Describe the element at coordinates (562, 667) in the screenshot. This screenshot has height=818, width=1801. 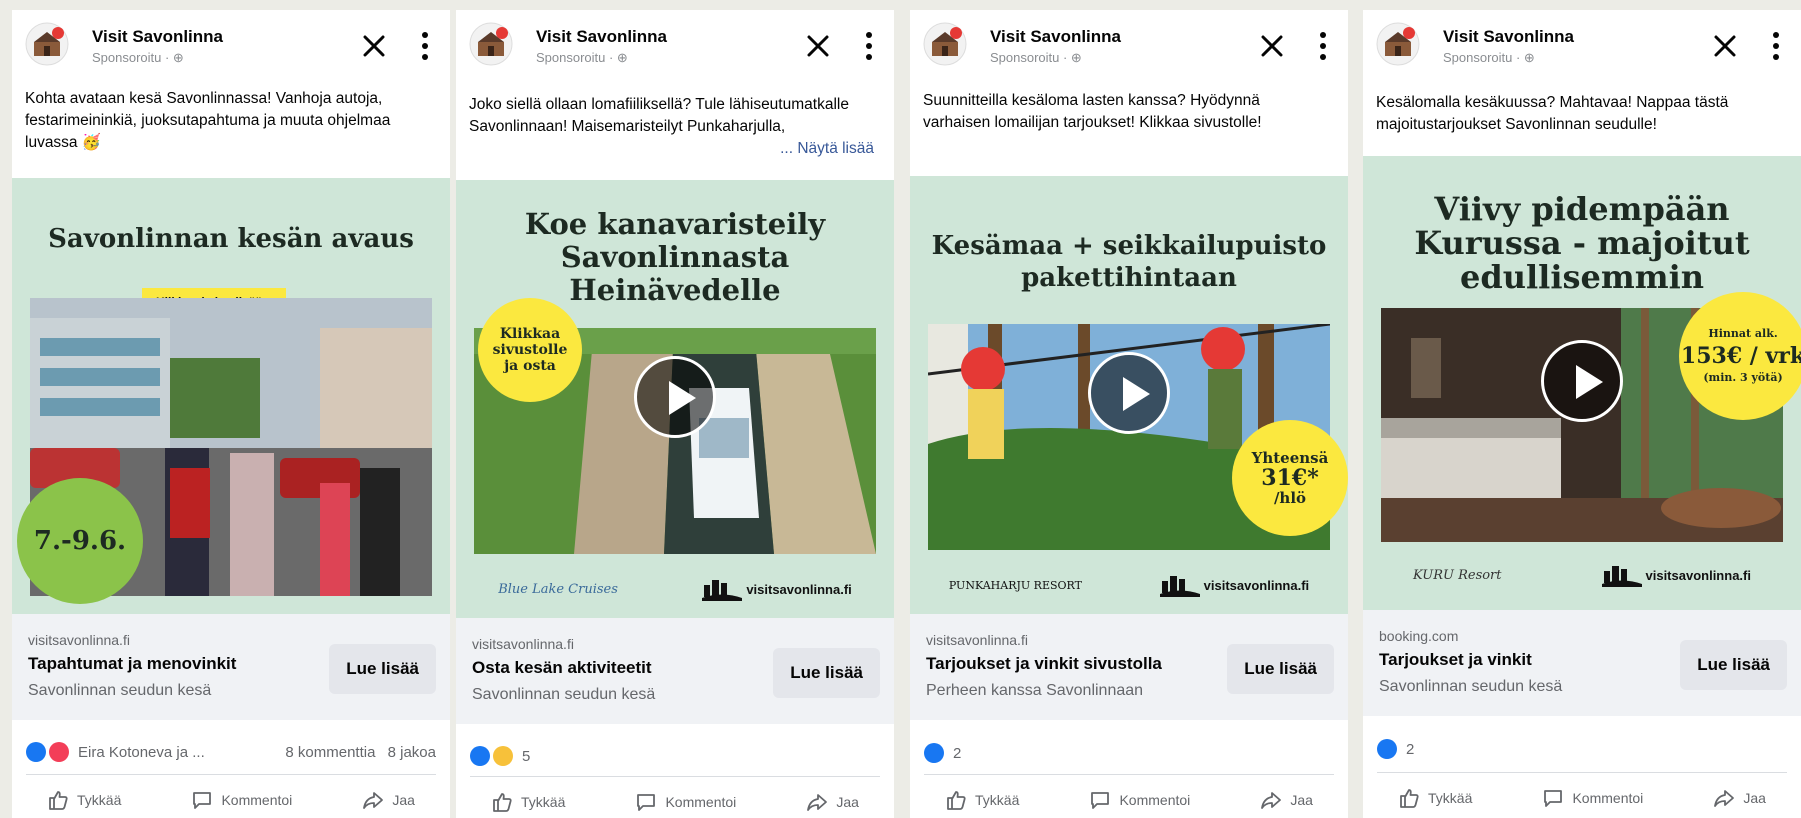
I see `link-title: Osta kesän aktiviteetit` at that location.